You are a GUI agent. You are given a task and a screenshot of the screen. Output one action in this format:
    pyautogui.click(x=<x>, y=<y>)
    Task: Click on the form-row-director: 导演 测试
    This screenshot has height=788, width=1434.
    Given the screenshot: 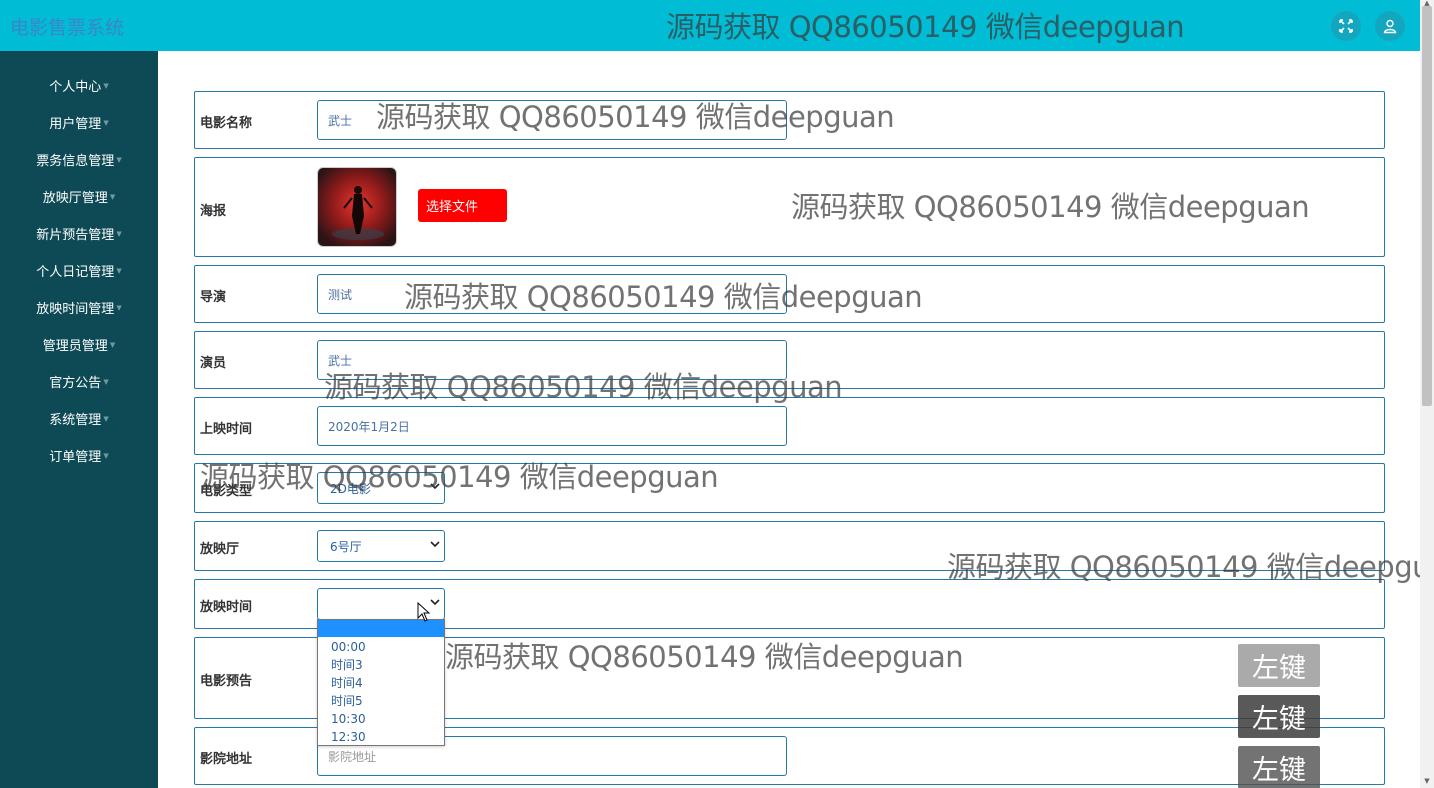 What is the action you would take?
    pyautogui.click(x=789, y=294)
    